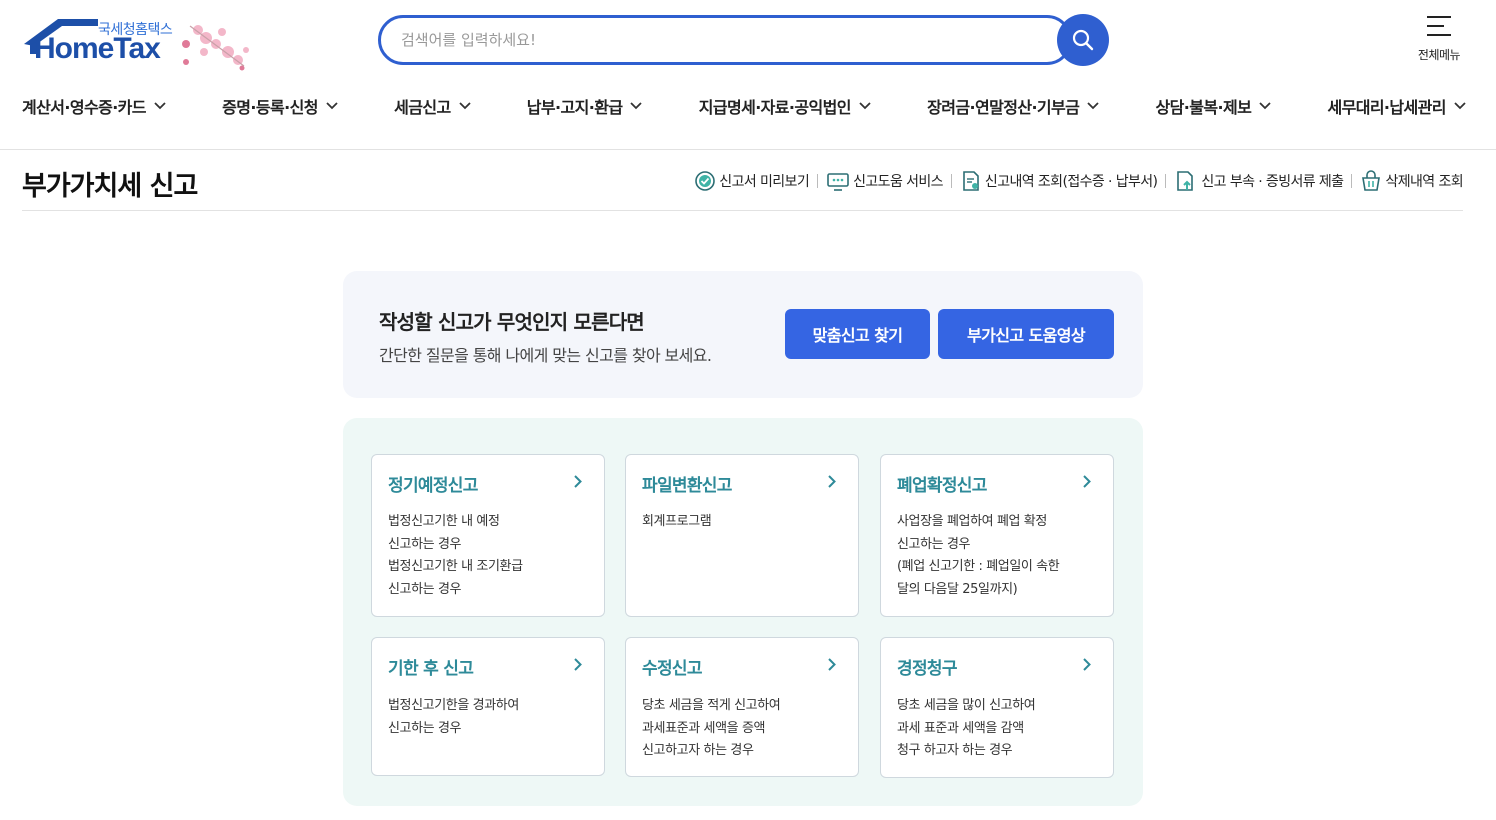 This screenshot has width=1496, height=820. Describe the element at coordinates (110, 186) in the screenshot. I see `page-title: 부가가치세 신고` at that location.